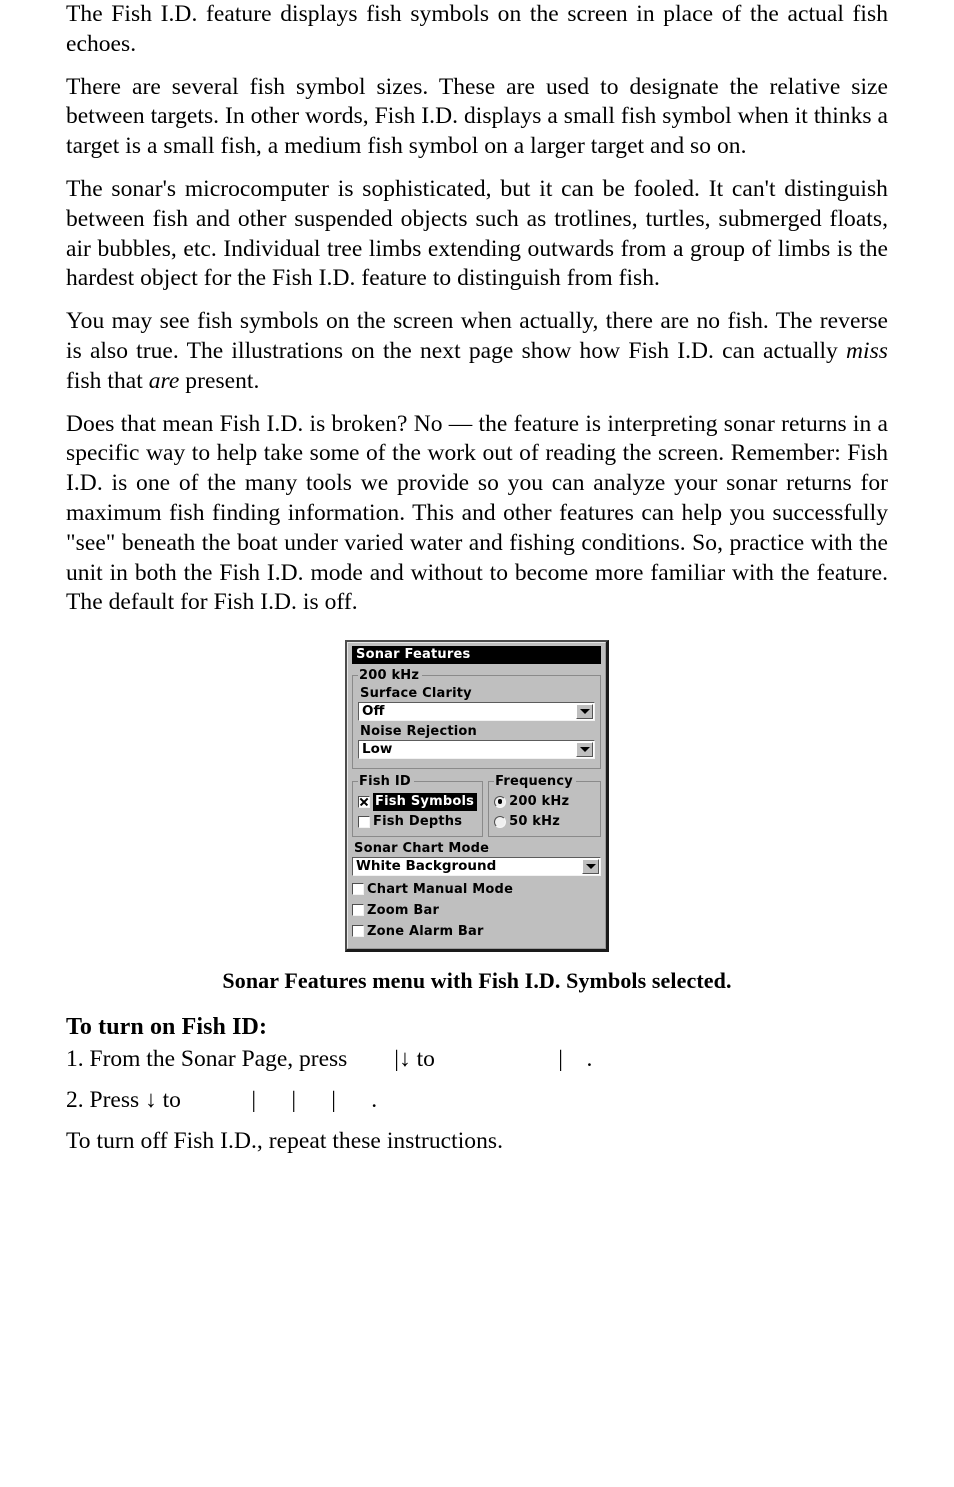  Describe the element at coordinates (222, 1099) in the screenshot. I see `instruction-step-2: 2. Press ↓ to | | | .` at that location.